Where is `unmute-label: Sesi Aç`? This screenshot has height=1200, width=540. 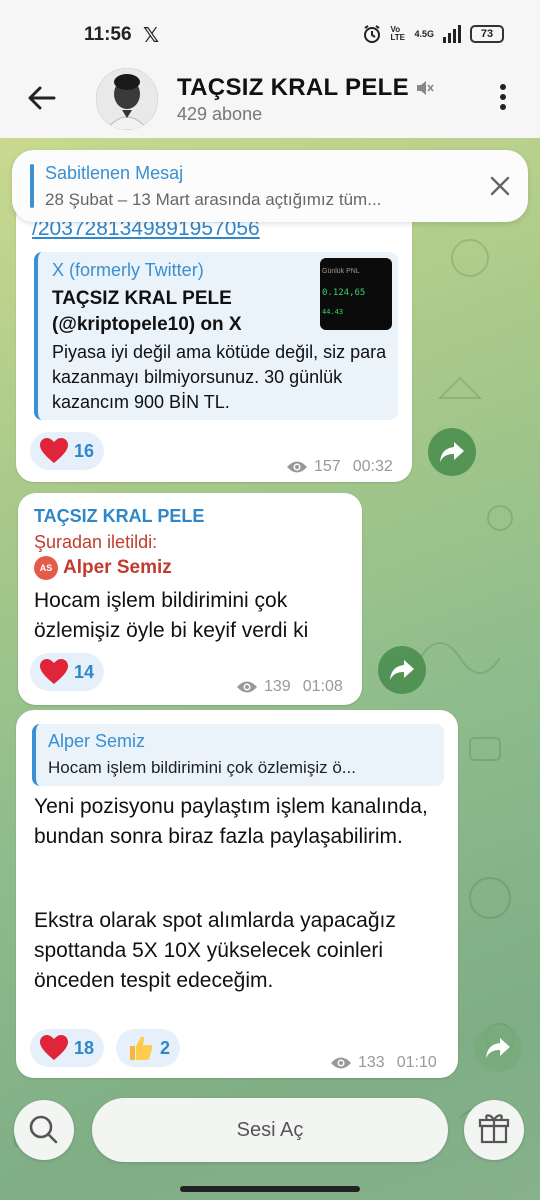 unmute-label: Sesi Aç is located at coordinates (270, 1129).